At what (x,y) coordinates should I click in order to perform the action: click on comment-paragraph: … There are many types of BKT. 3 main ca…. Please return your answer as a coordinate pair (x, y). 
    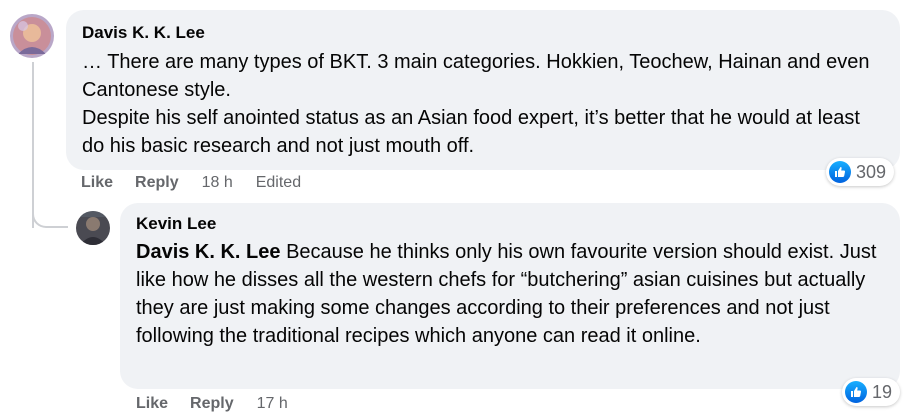
    Looking at the image, I should click on (476, 76).